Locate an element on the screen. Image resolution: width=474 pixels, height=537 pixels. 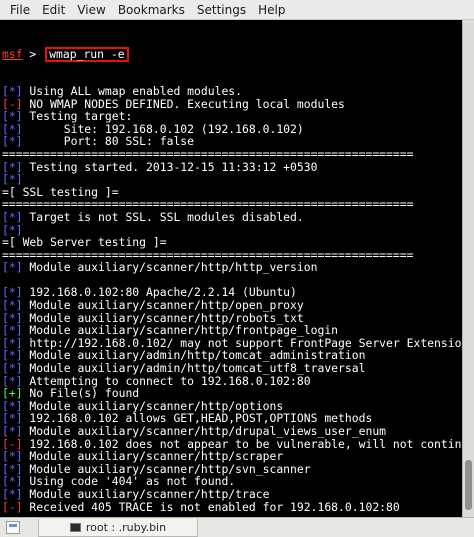
status-tag: [*] is located at coordinates (12, 267).